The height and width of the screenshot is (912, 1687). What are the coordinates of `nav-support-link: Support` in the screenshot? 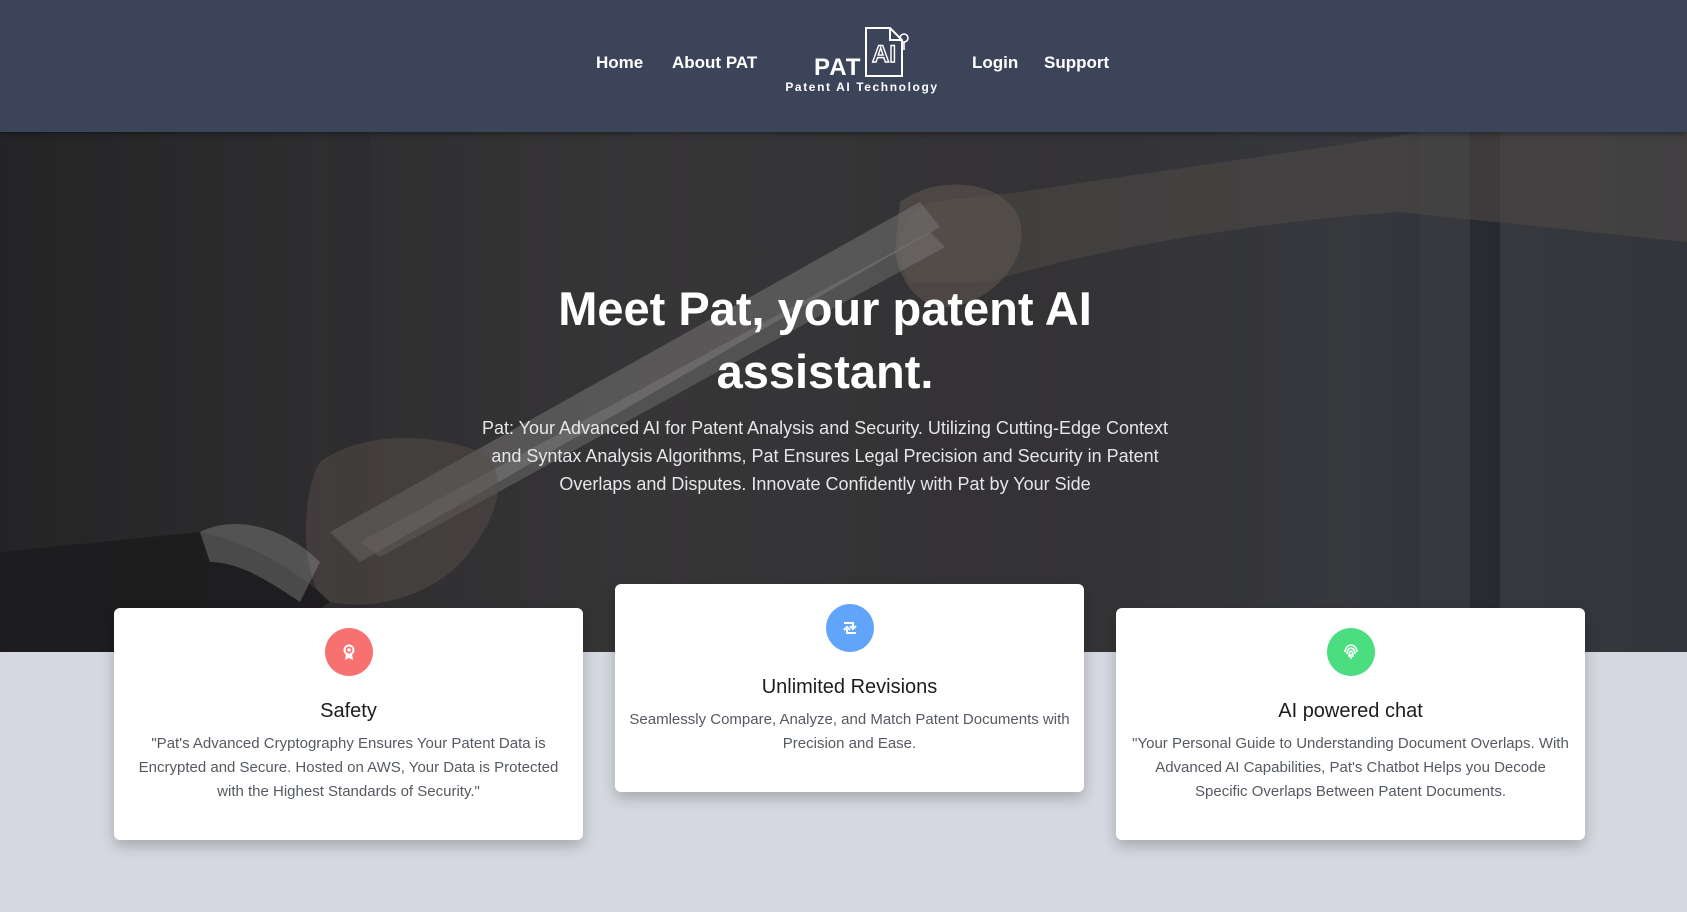 It's located at (1076, 63).